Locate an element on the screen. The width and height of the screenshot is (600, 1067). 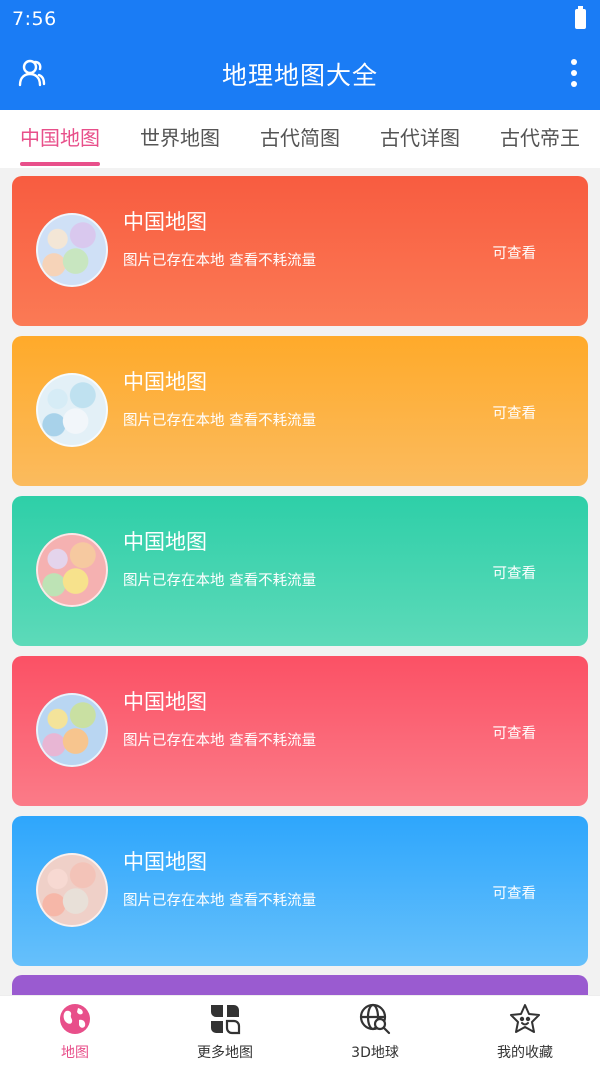
nav-label-3d-globe: 3D地球 is located at coordinates (375, 1052).